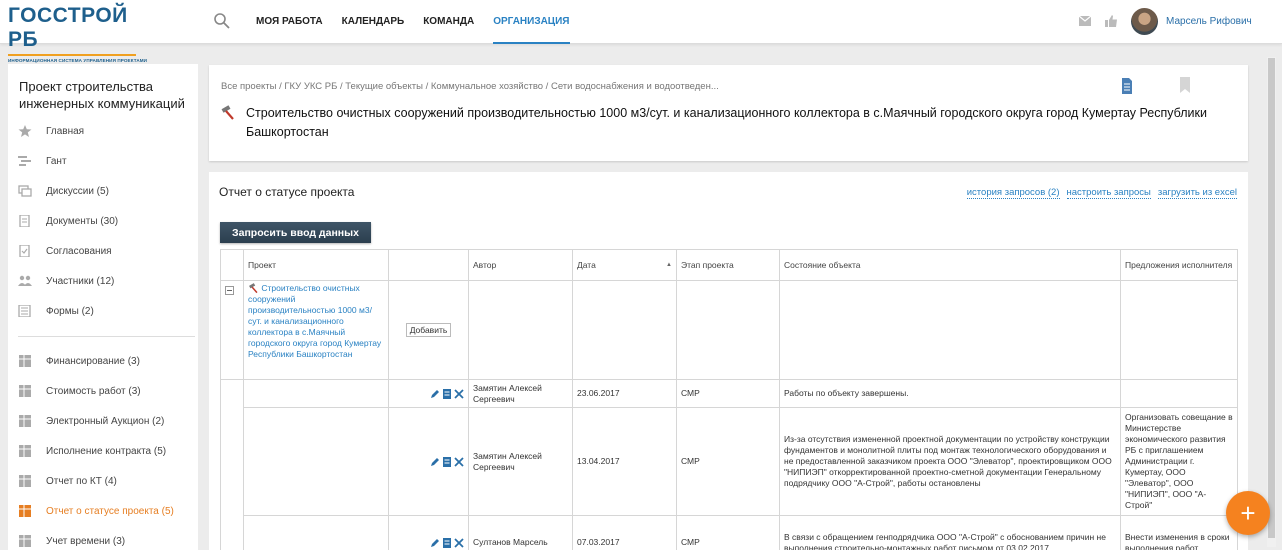 Image resolution: width=1282 pixels, height=550 pixels. What do you see at coordinates (24, 311) in the screenshot?
I see `form-icon` at bounding box center [24, 311].